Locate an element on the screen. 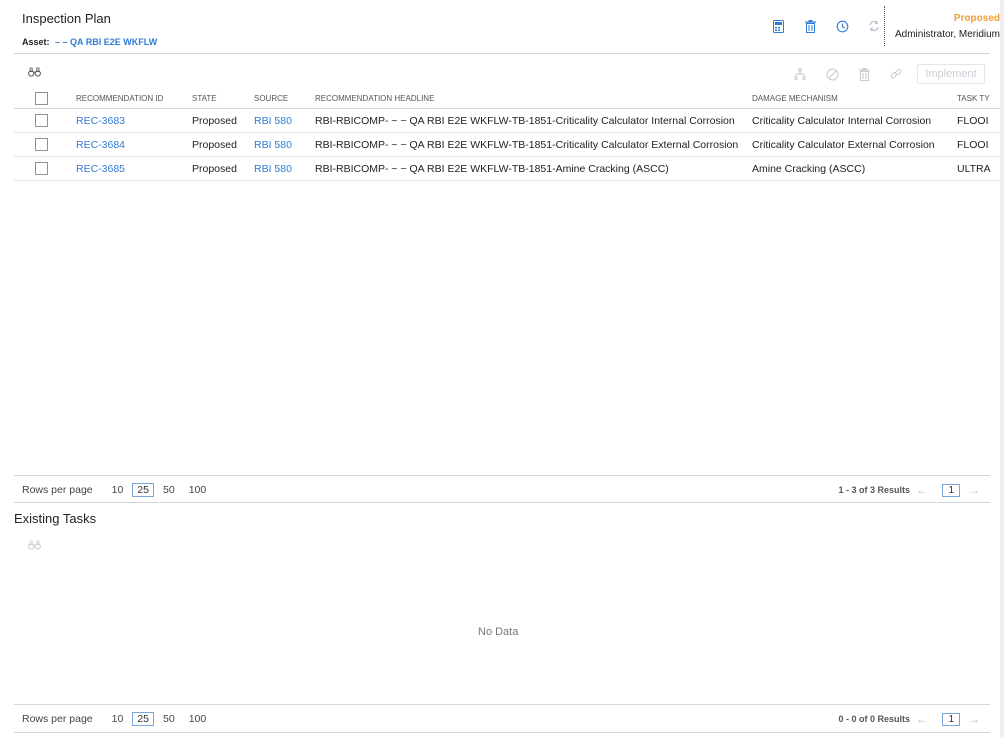 The width and height of the screenshot is (1004, 738). select-all-checkbox is located at coordinates (41, 98).